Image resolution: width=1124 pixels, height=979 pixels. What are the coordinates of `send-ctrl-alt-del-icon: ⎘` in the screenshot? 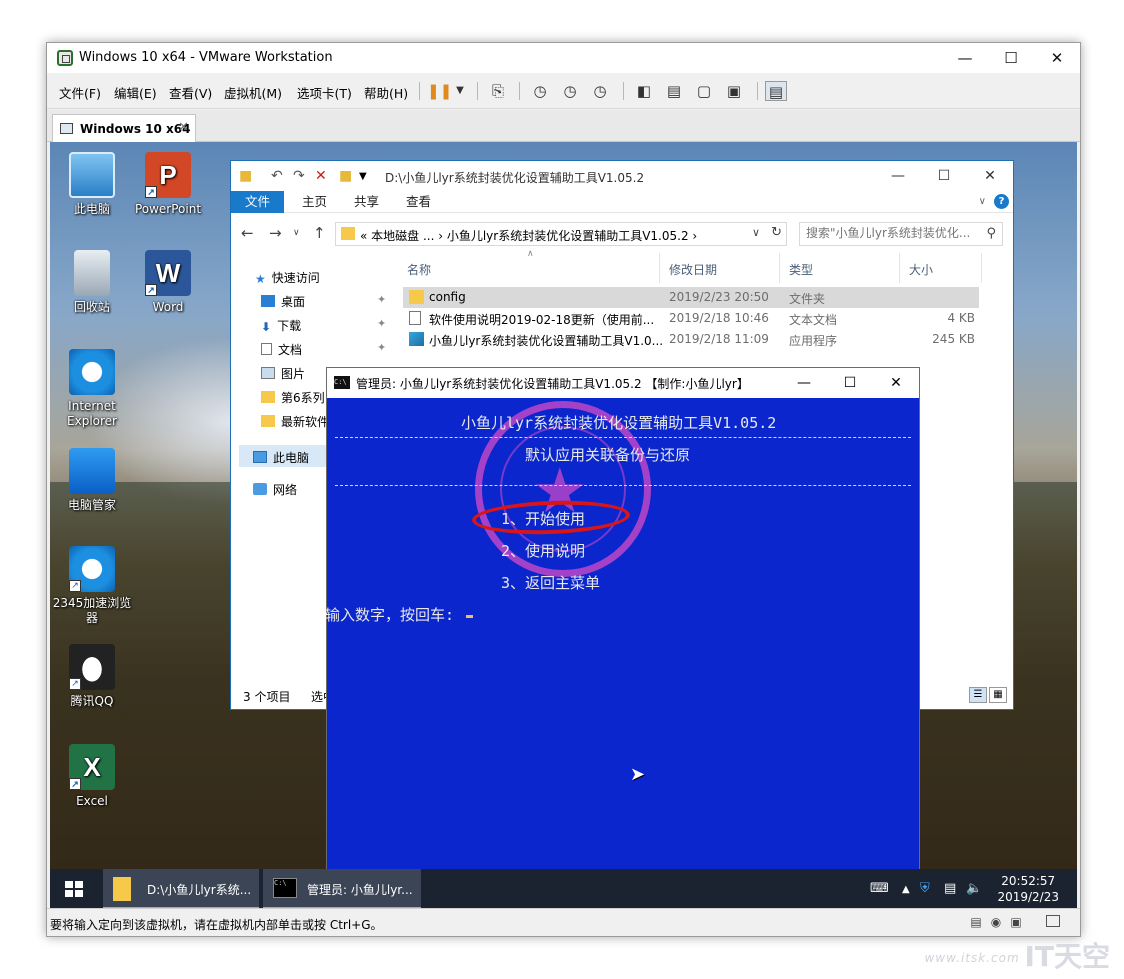 It's located at (498, 91).